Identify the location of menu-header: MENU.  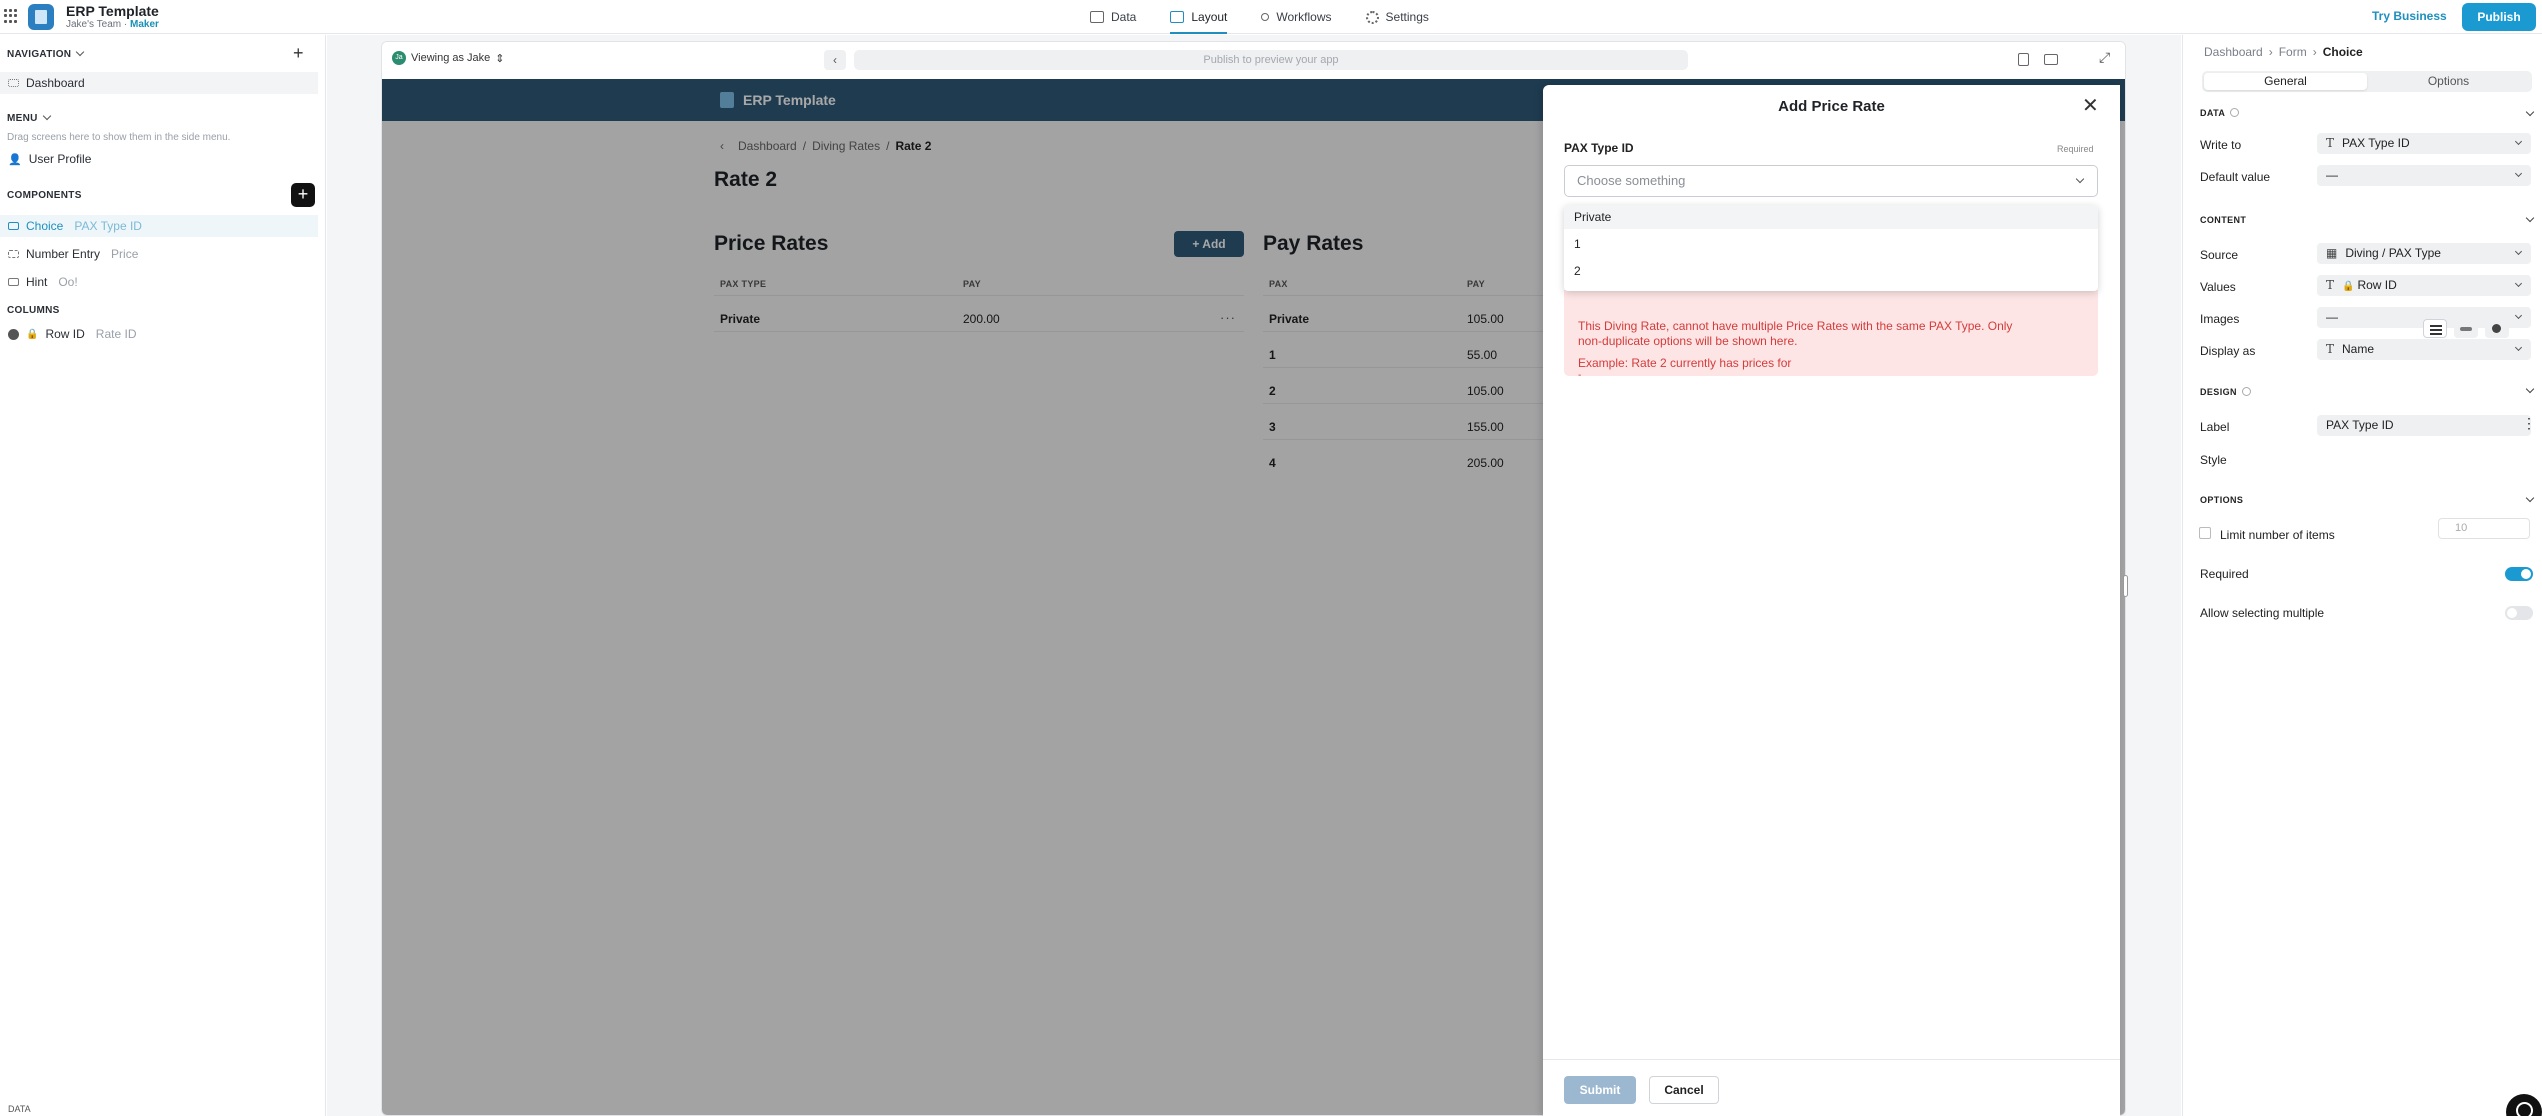
(29, 117).